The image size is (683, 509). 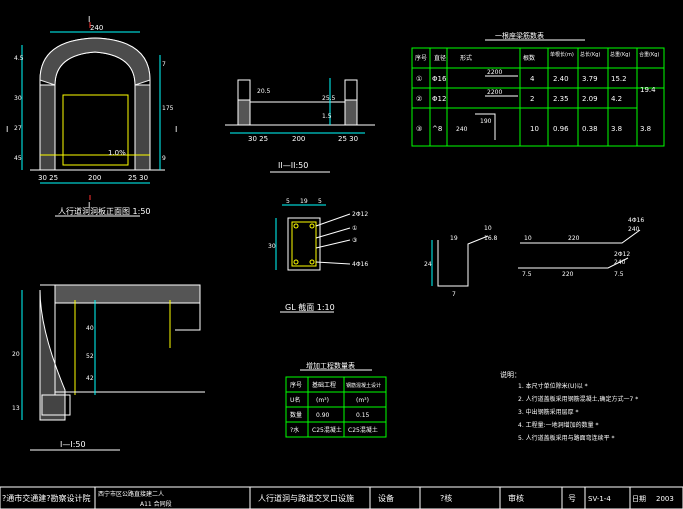 I want to click on arch-dim-left: 30 25, so click(x=48, y=178).